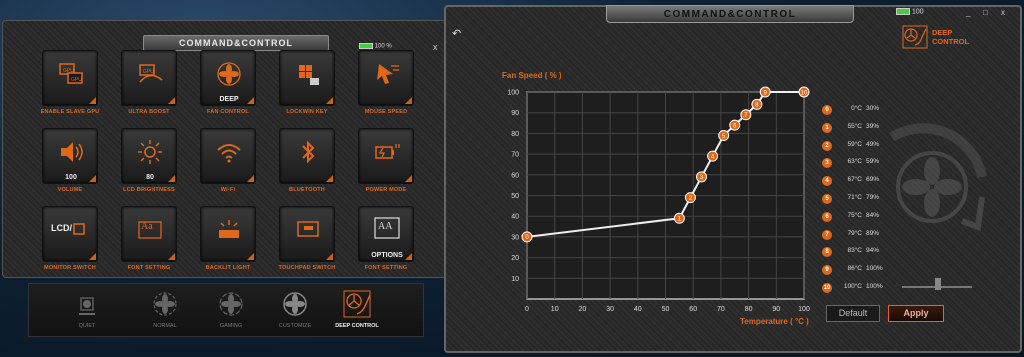  What do you see at coordinates (295, 326) in the screenshot?
I see `mode-label: CUSTOMIZE` at bounding box center [295, 326].